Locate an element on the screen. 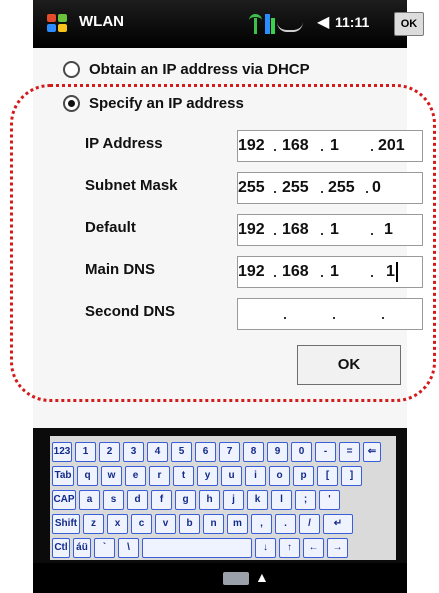 Image resolution: width=439 pixels, height=593 pixels. dns1-octet-1: 192 is located at coordinates (251, 271).